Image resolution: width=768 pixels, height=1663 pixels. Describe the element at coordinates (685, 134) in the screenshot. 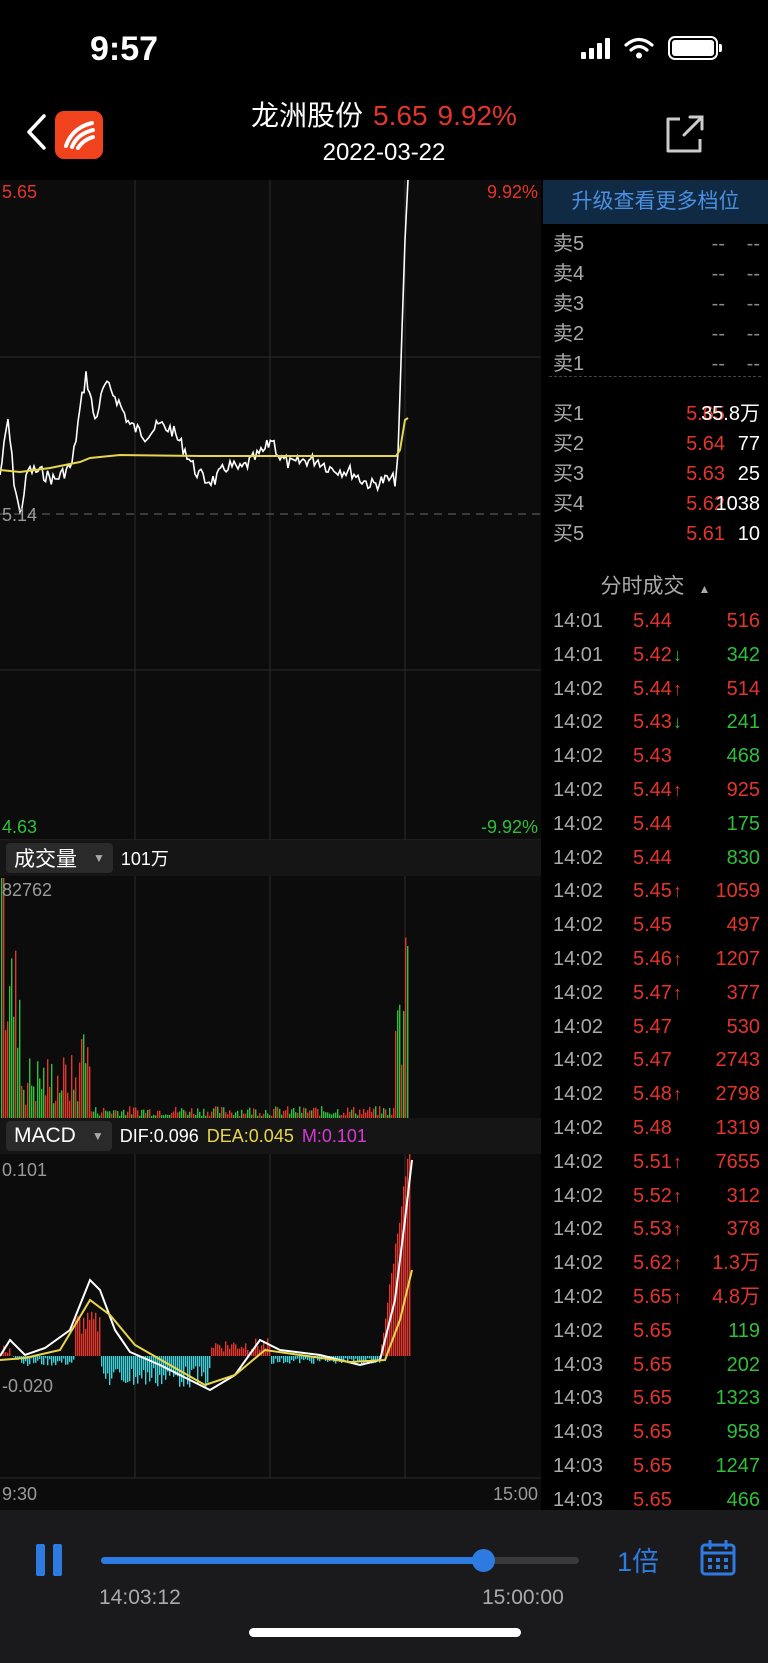

I see `share-button` at that location.